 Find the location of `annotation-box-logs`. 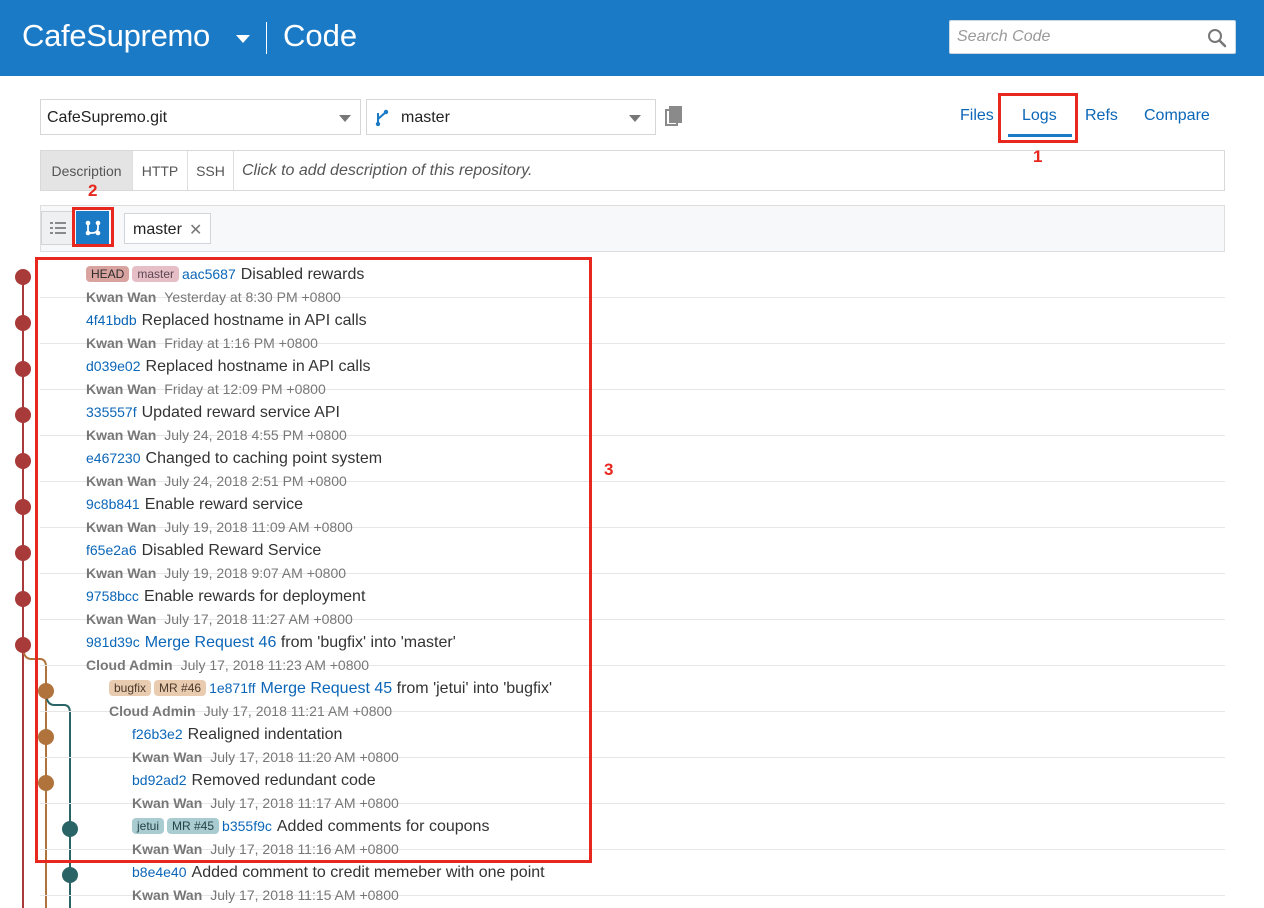

annotation-box-logs is located at coordinates (1038, 118).